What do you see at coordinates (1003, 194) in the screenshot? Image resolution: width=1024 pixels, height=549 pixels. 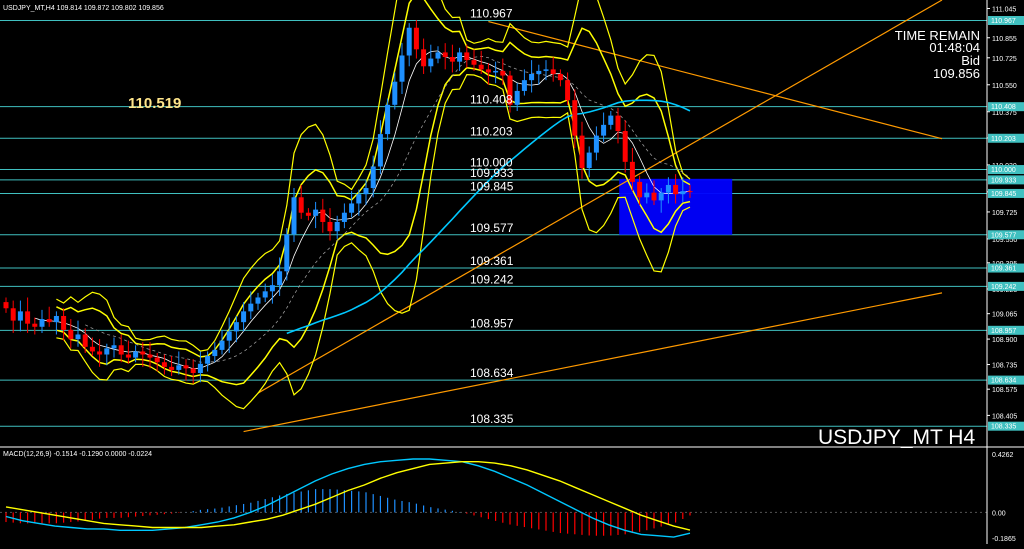 I see `level-axis-label: 109.845` at bounding box center [1003, 194].